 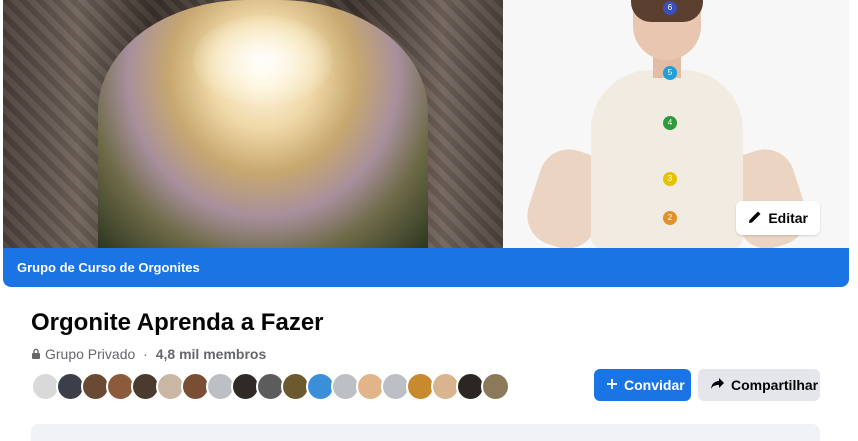 What do you see at coordinates (36, 354) in the screenshot?
I see `lock-icon` at bounding box center [36, 354].